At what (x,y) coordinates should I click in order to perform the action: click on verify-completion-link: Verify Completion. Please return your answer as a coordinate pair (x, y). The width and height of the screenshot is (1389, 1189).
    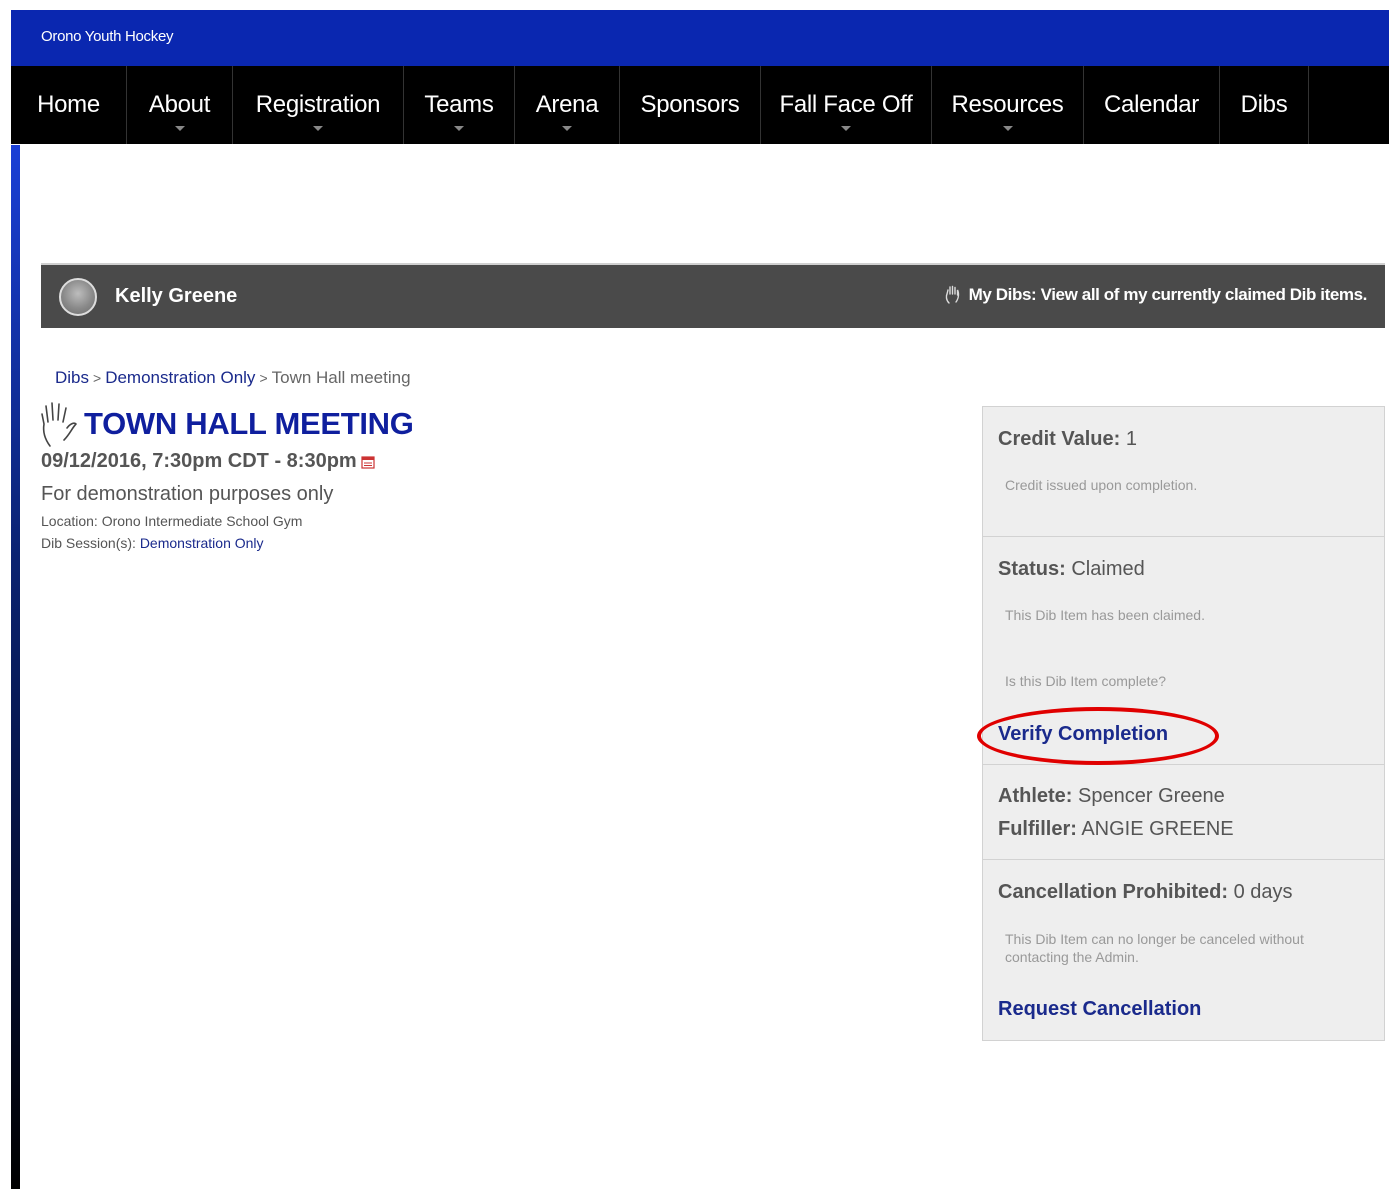
    Looking at the image, I should click on (1098, 736).